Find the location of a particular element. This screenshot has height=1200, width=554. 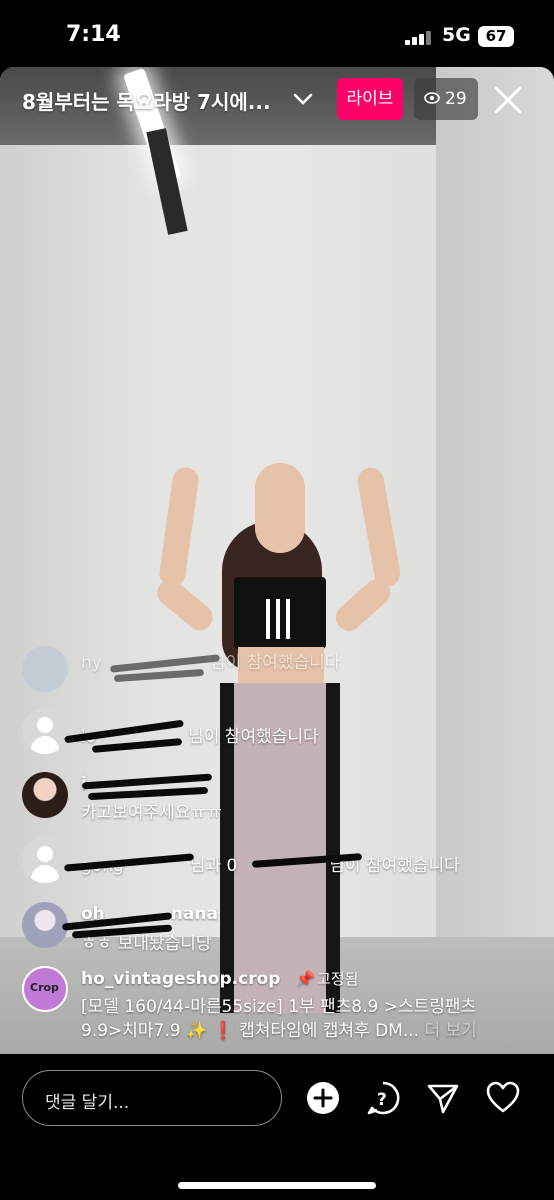

comment-text: ㅎㅎ 보내놨습니당 is located at coordinates (146, 944).